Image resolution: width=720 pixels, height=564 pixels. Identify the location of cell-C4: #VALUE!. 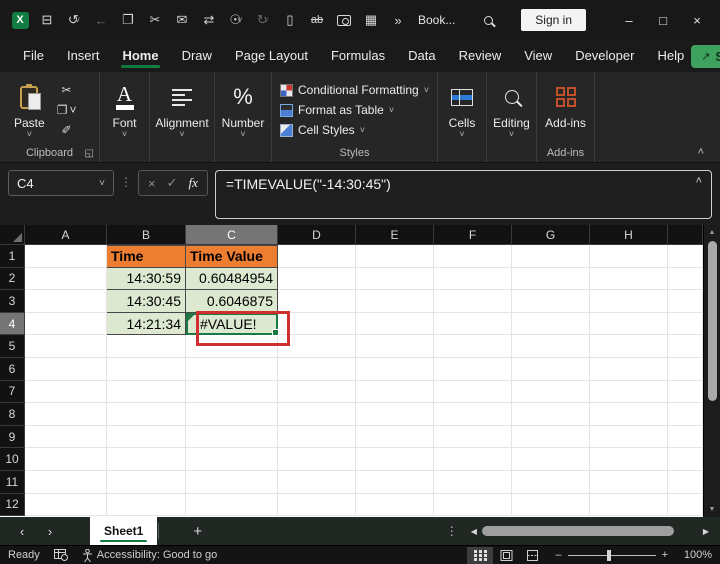
(232, 324).